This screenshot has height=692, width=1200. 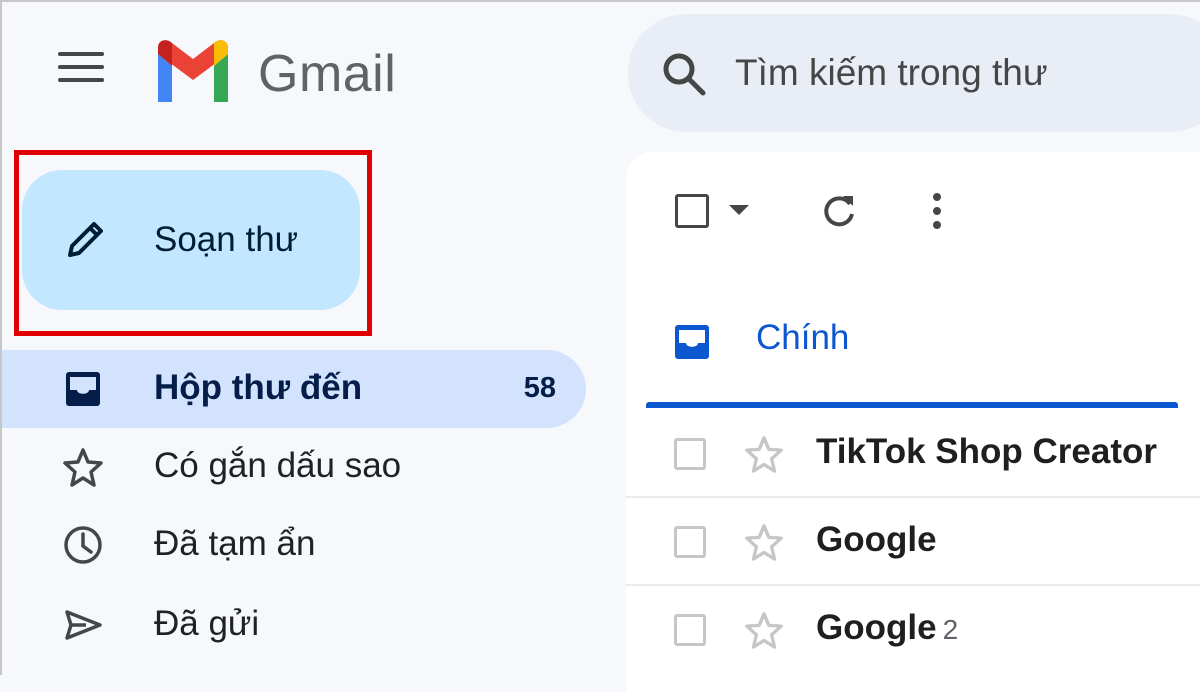 What do you see at coordinates (684, 74) in the screenshot?
I see `search-icon` at bounding box center [684, 74].